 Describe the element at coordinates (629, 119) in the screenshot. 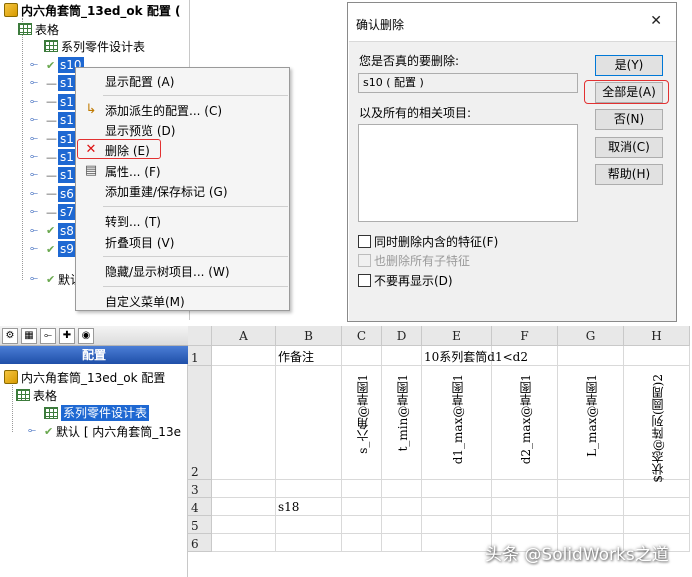

I see `no-button: 否(N)` at that location.